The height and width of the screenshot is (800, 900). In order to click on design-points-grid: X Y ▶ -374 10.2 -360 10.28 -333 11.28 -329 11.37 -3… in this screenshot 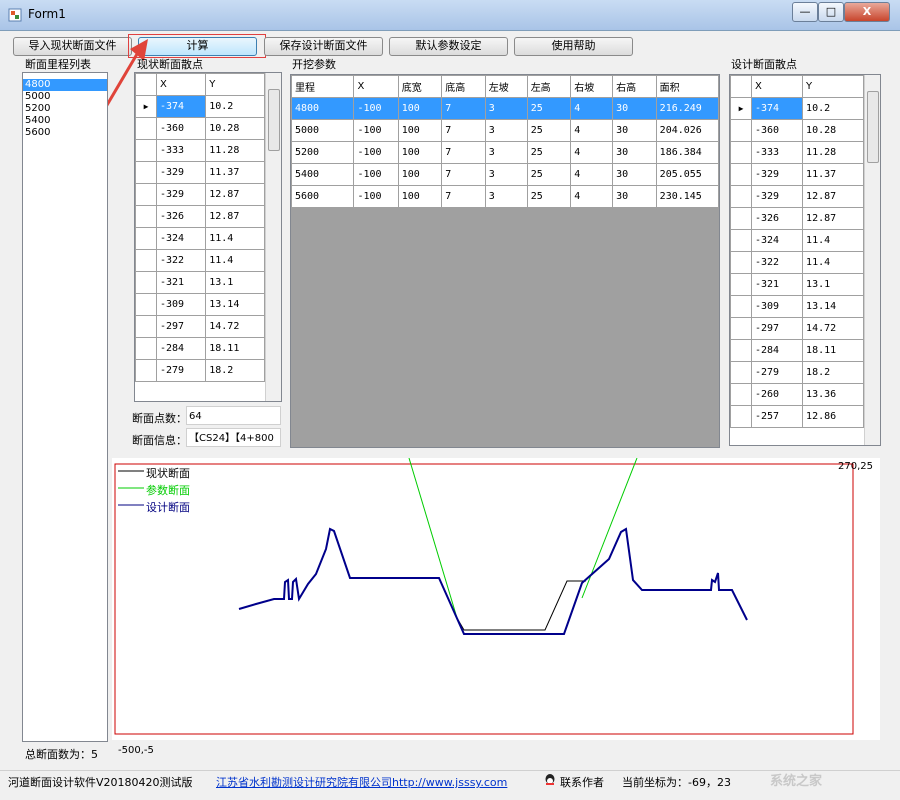, I will do `click(805, 260)`.